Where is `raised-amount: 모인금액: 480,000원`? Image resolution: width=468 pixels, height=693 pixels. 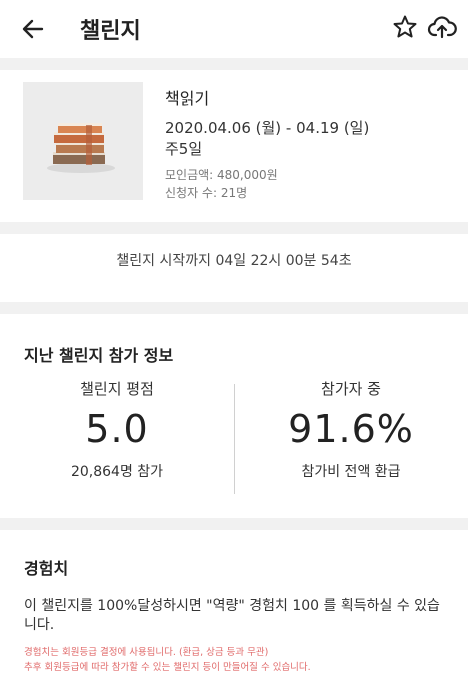 raised-amount: 모인금액: 480,000원 is located at coordinates (221, 175).